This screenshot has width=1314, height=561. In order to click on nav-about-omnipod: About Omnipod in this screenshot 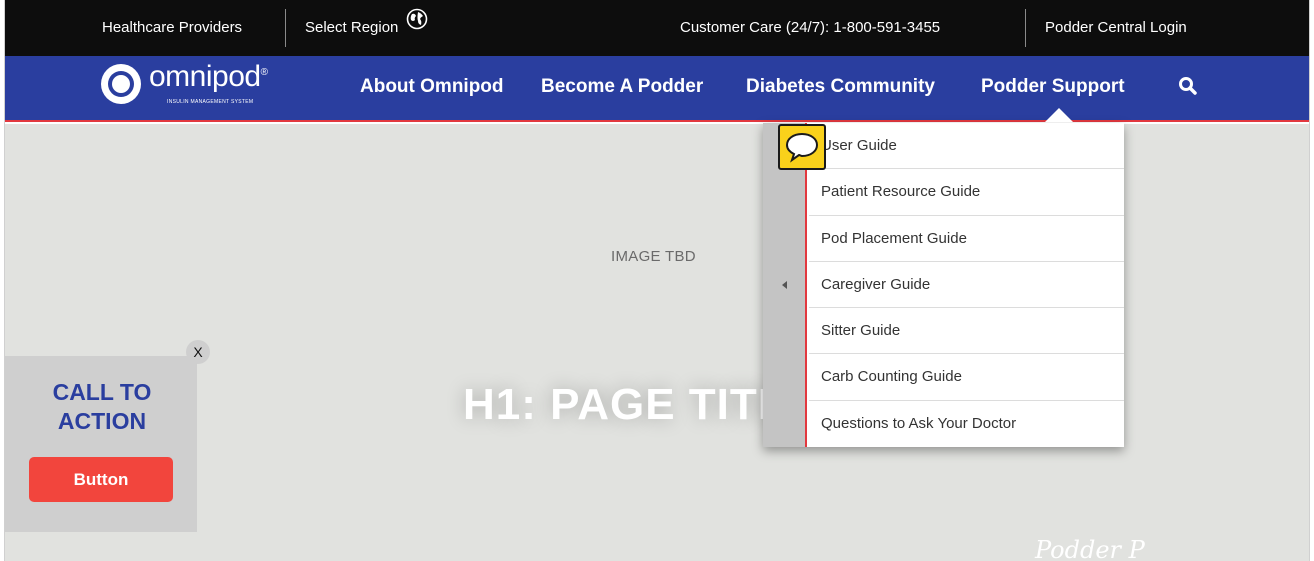, I will do `click(432, 88)`.